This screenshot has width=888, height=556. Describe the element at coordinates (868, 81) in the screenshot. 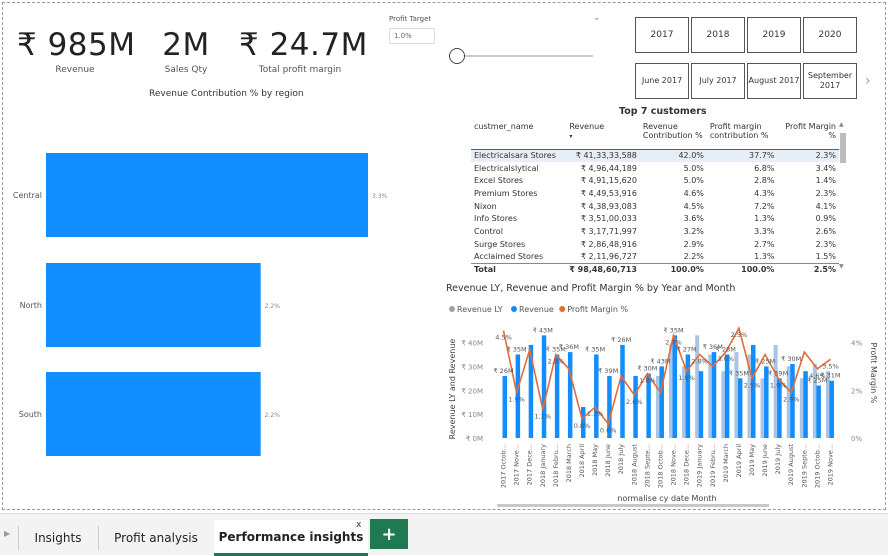

I see `chevron-right-icon: ›` at that location.